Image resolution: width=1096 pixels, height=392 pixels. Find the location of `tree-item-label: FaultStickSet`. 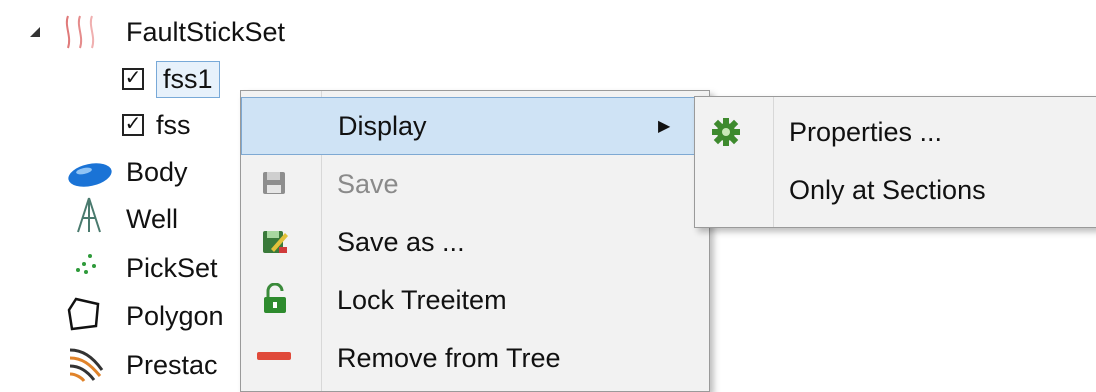

tree-item-label: FaultStickSet is located at coordinates (206, 31).